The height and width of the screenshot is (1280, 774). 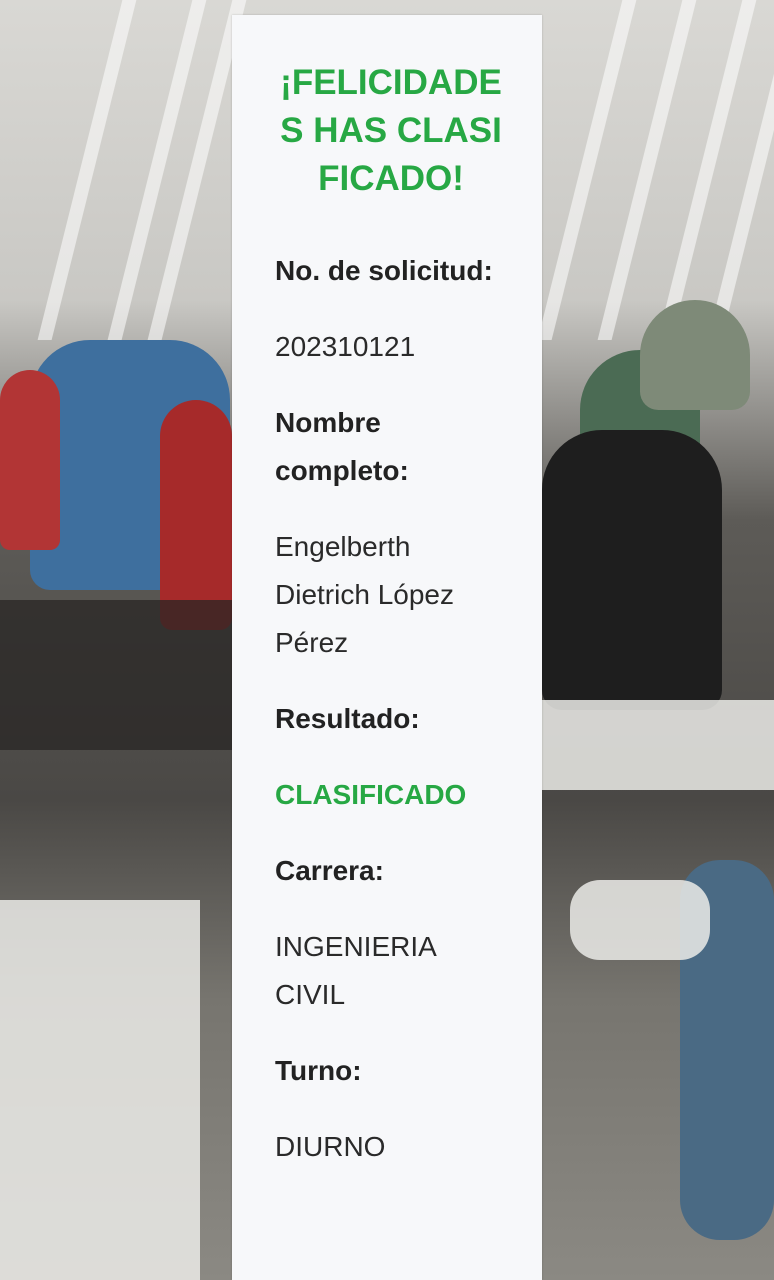 What do you see at coordinates (355, 970) in the screenshot?
I see `career-value: INGENIERIA CIVIL` at bounding box center [355, 970].